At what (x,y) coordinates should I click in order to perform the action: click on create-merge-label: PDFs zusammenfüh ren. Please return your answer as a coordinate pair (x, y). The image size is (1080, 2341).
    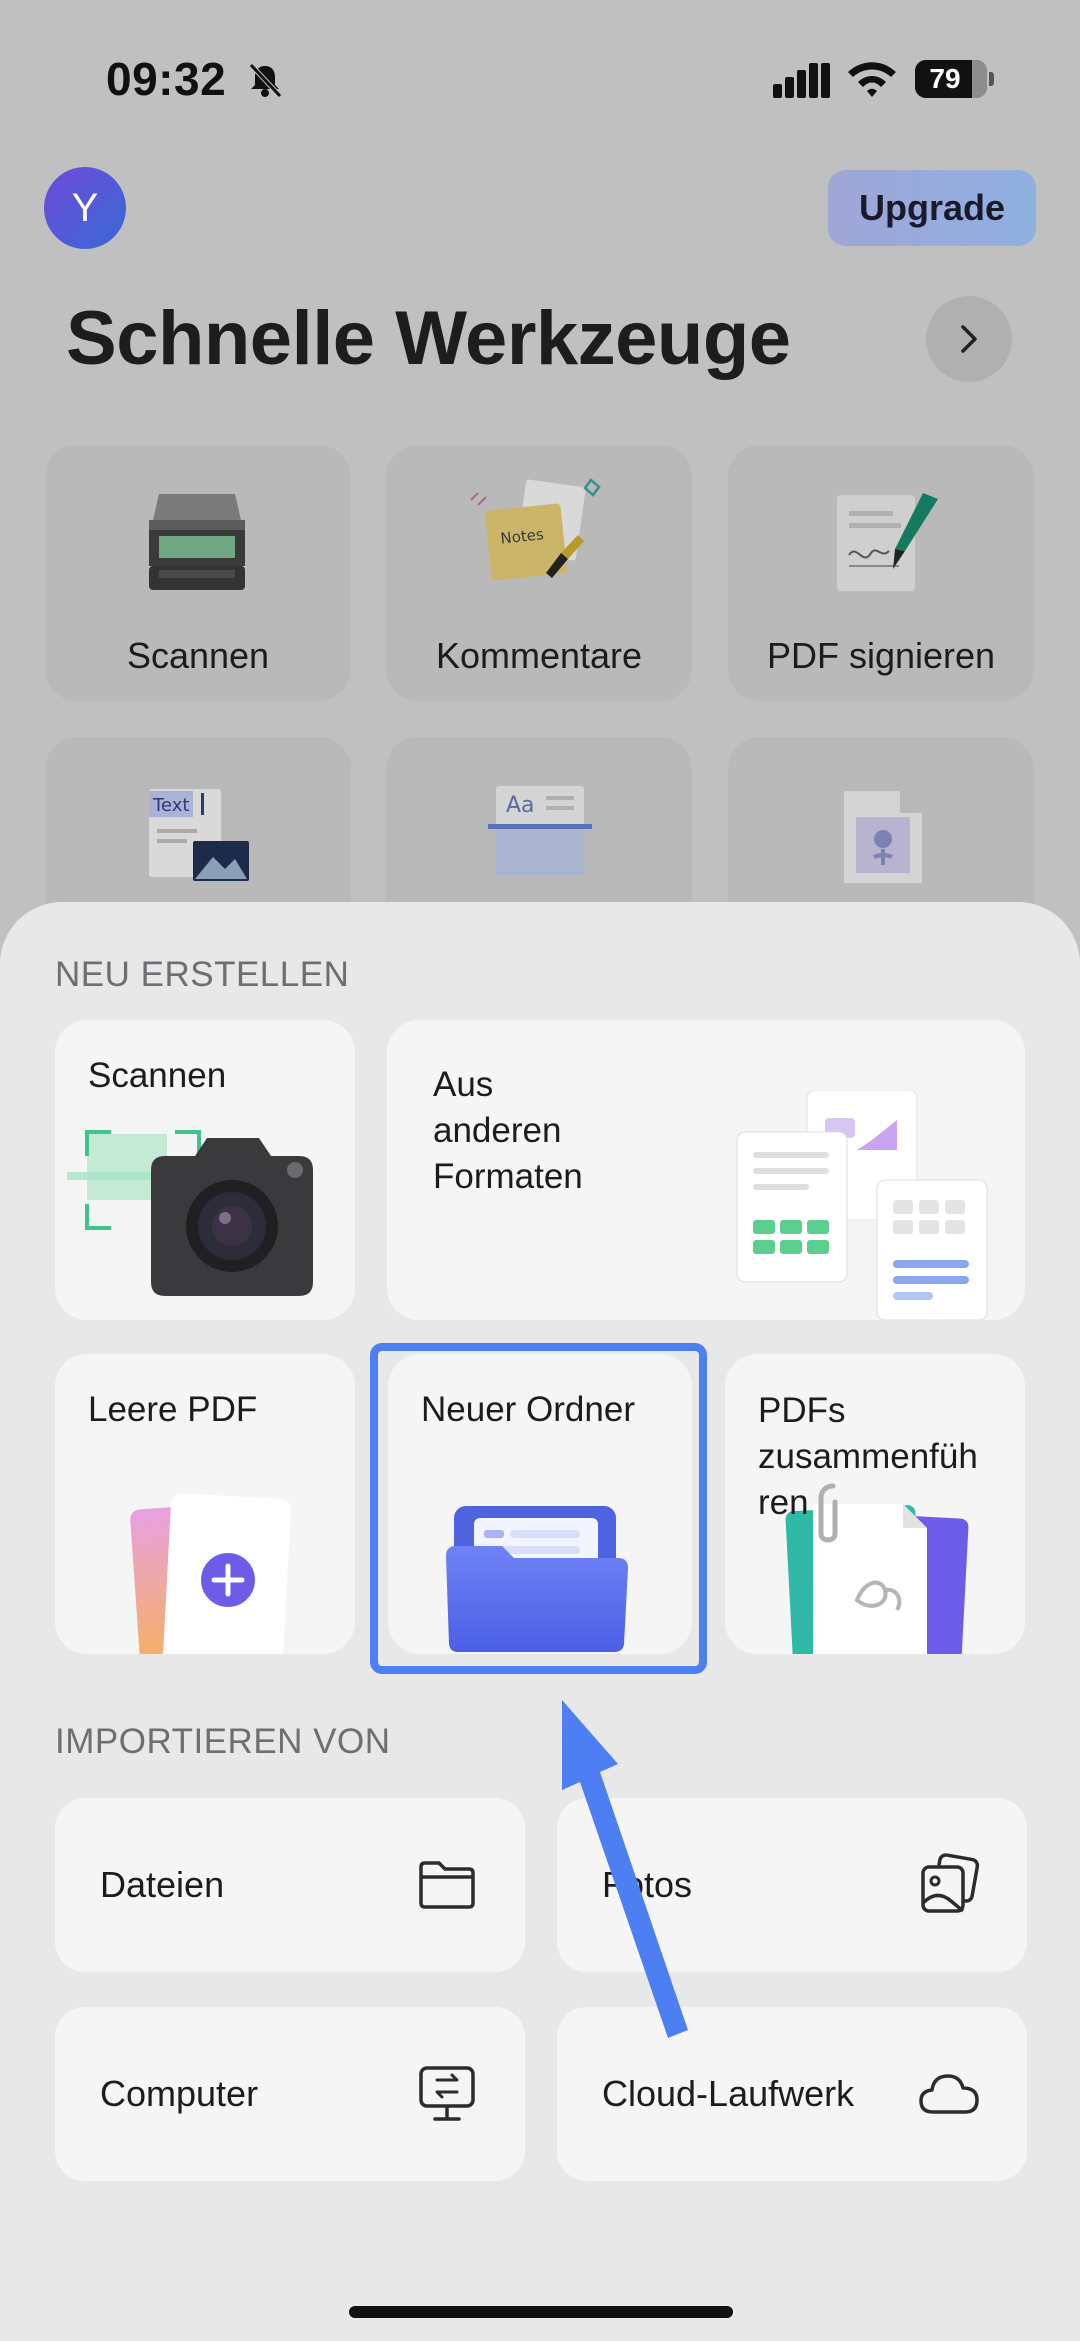
    Looking at the image, I should click on (868, 1457).